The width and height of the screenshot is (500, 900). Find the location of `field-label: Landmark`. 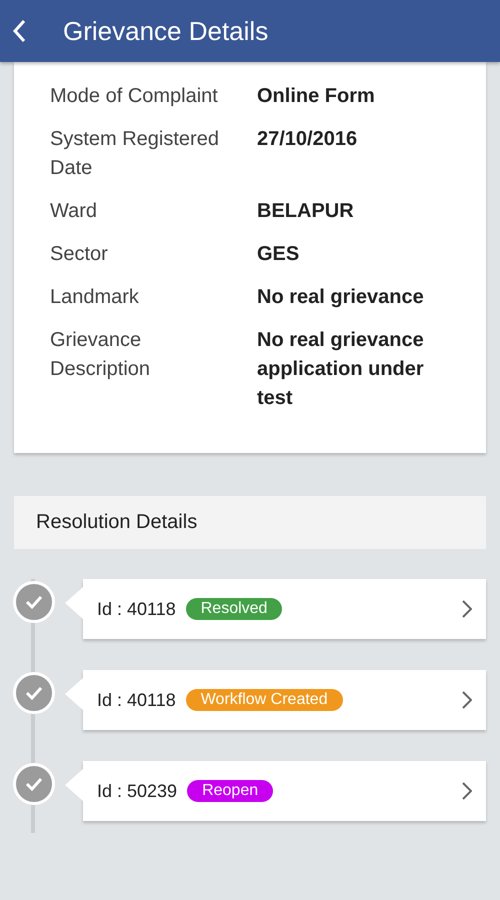

field-label: Landmark is located at coordinates (95, 297).